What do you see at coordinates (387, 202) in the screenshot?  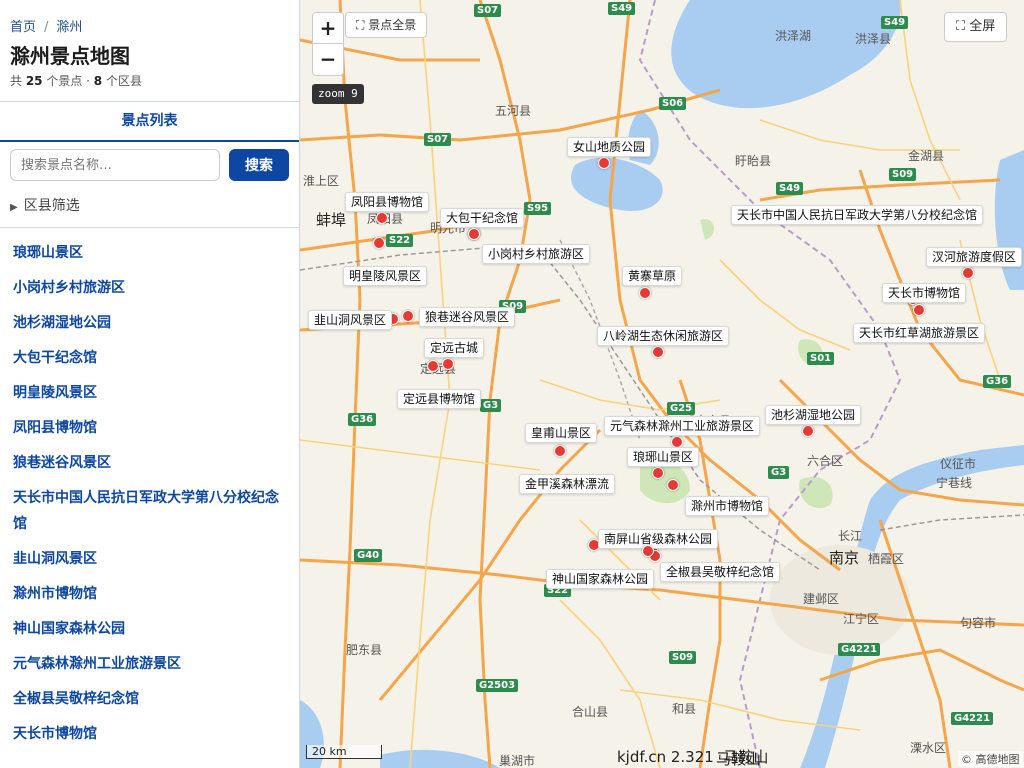 I see `marker-label: 凤阳县博物馆` at bounding box center [387, 202].